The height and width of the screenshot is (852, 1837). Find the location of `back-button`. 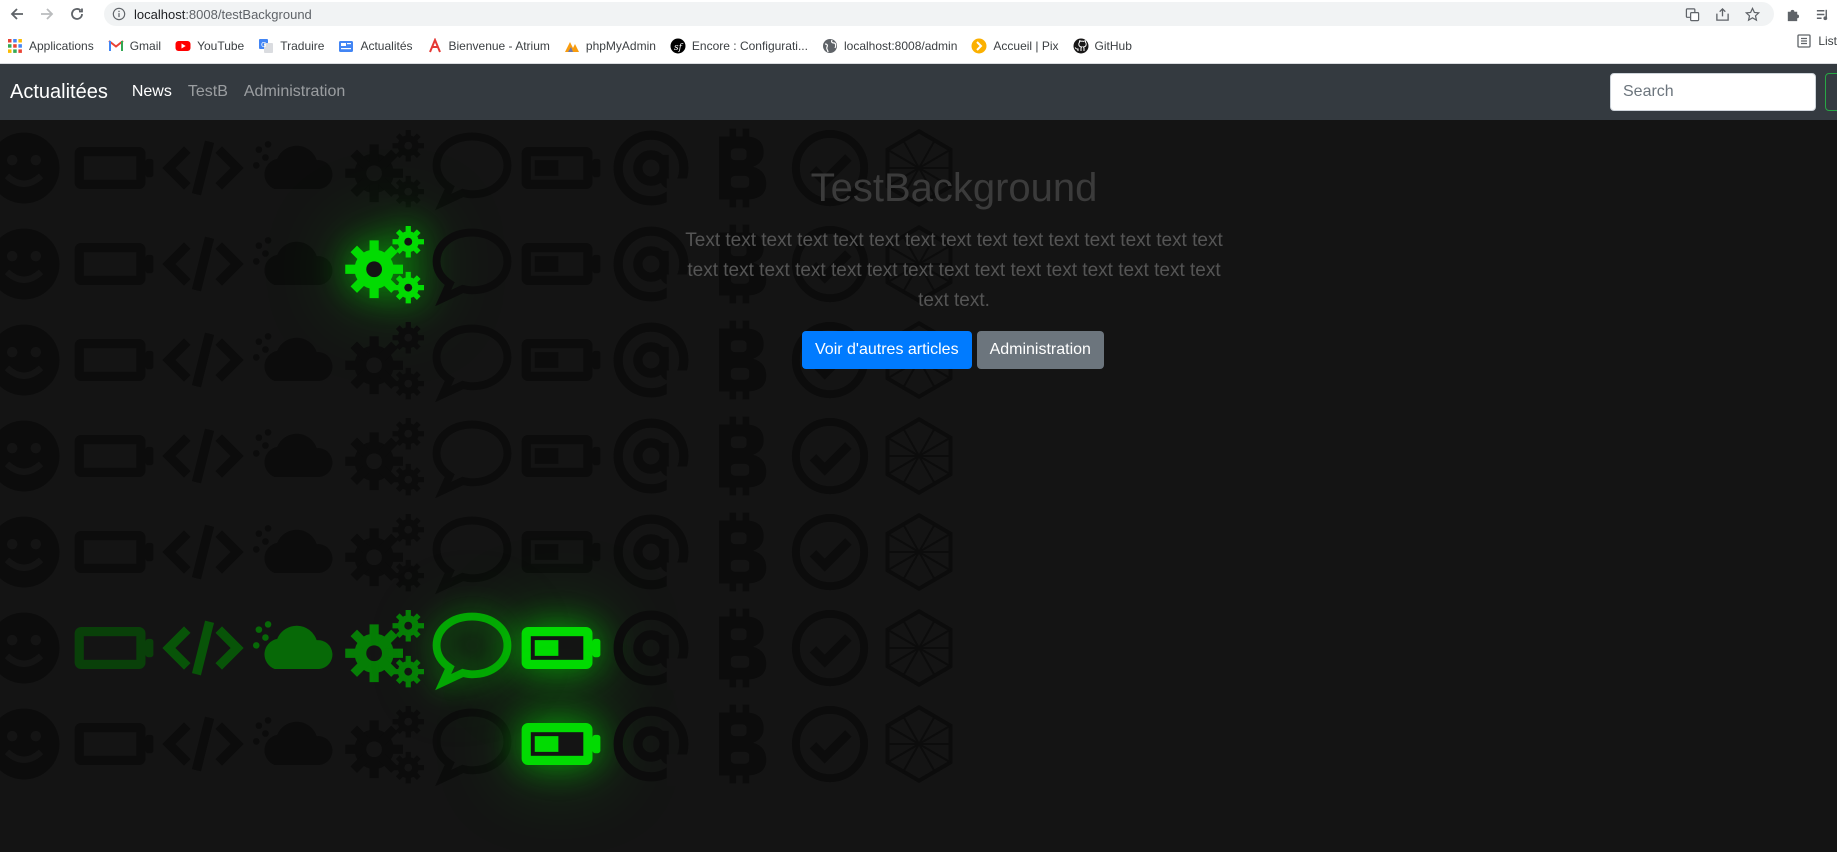

back-button is located at coordinates (17, 14).